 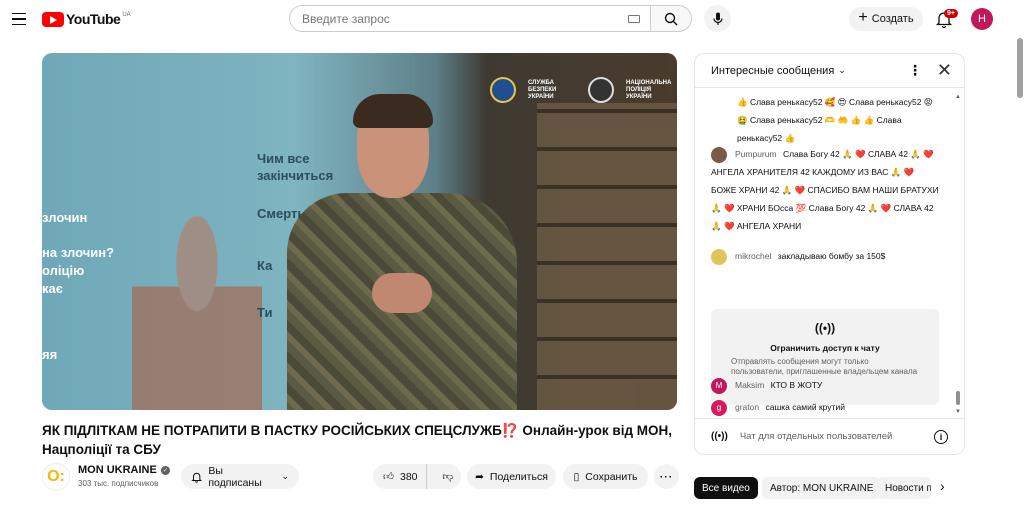 What do you see at coordinates (634, 18) in the screenshot?
I see `keyboard-icon` at bounding box center [634, 18].